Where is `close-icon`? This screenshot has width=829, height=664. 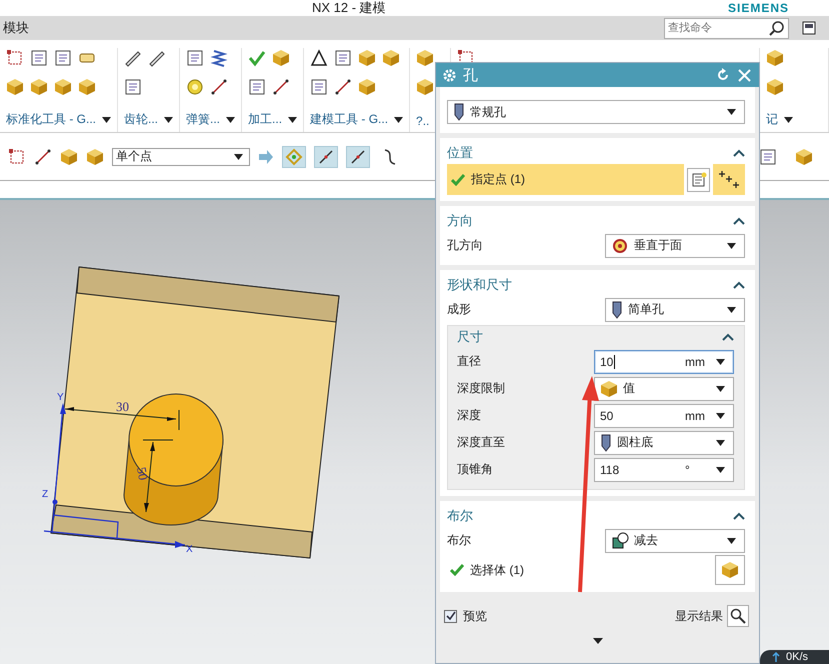
close-icon is located at coordinates (744, 75).